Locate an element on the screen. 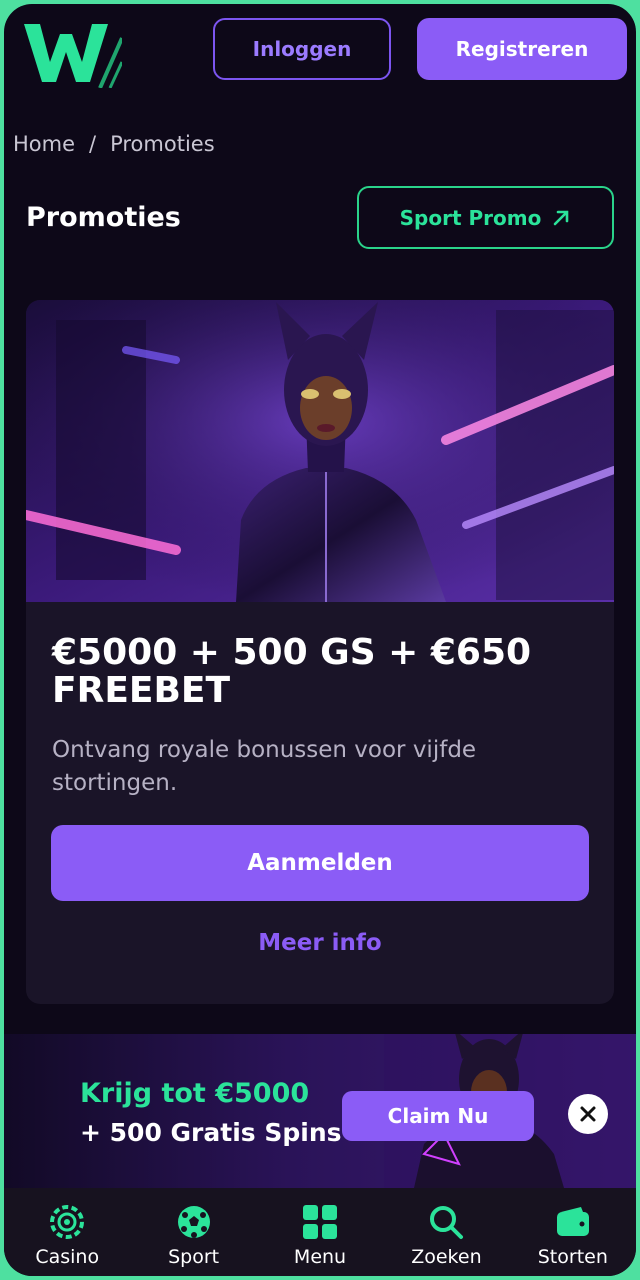 This screenshot has width=640, height=1280. wallet-icon is located at coordinates (572, 1221).